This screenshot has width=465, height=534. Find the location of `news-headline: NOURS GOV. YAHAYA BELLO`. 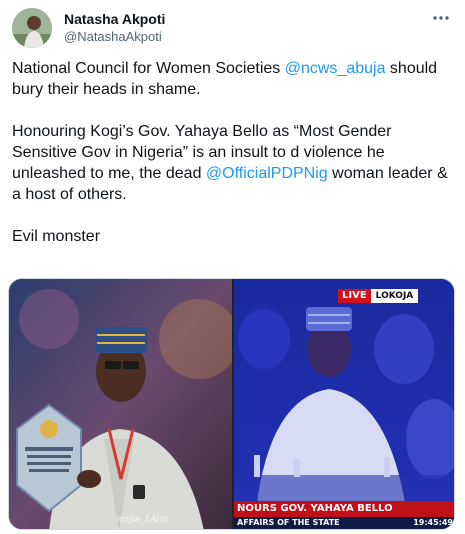

news-headline: NOURS GOV. YAHAYA BELLO is located at coordinates (344, 509).